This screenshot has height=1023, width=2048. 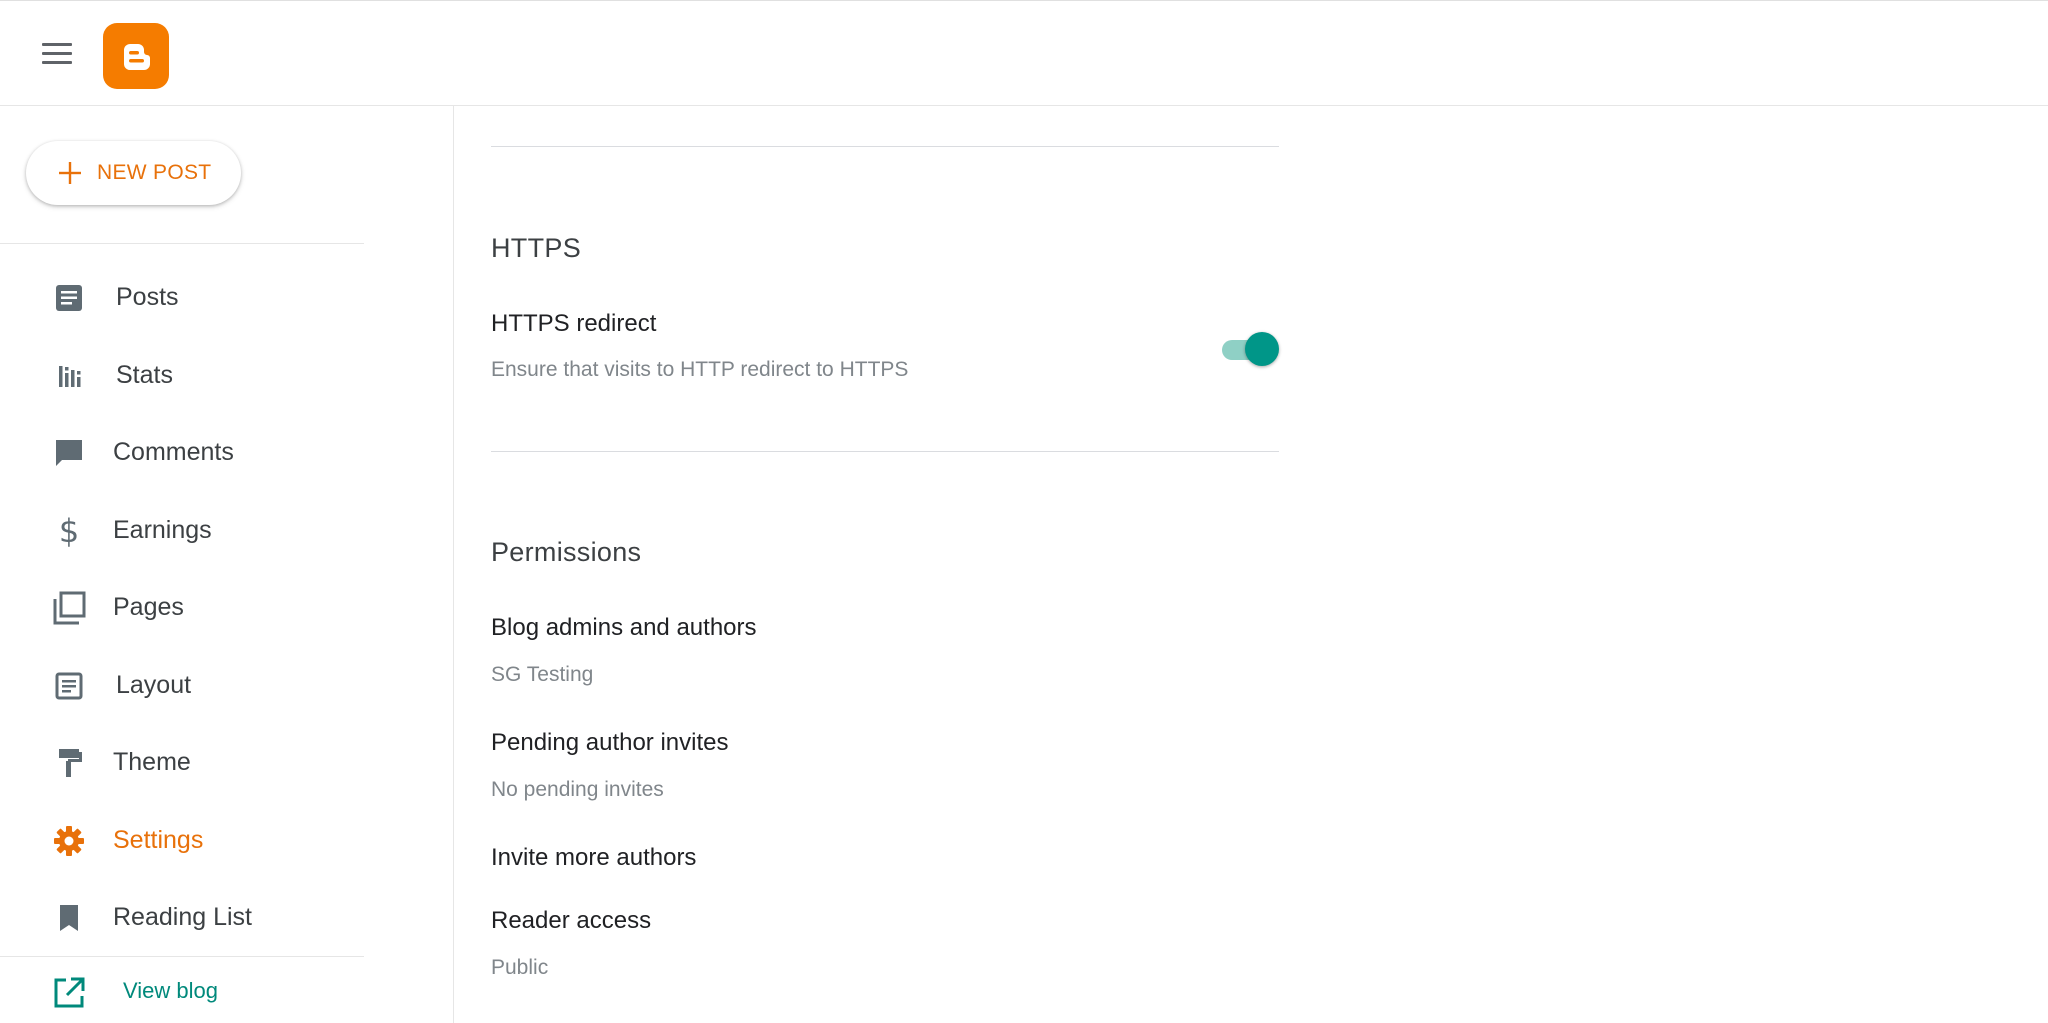 What do you see at coordinates (1262, 349) in the screenshot?
I see `toggle-thumb` at bounding box center [1262, 349].